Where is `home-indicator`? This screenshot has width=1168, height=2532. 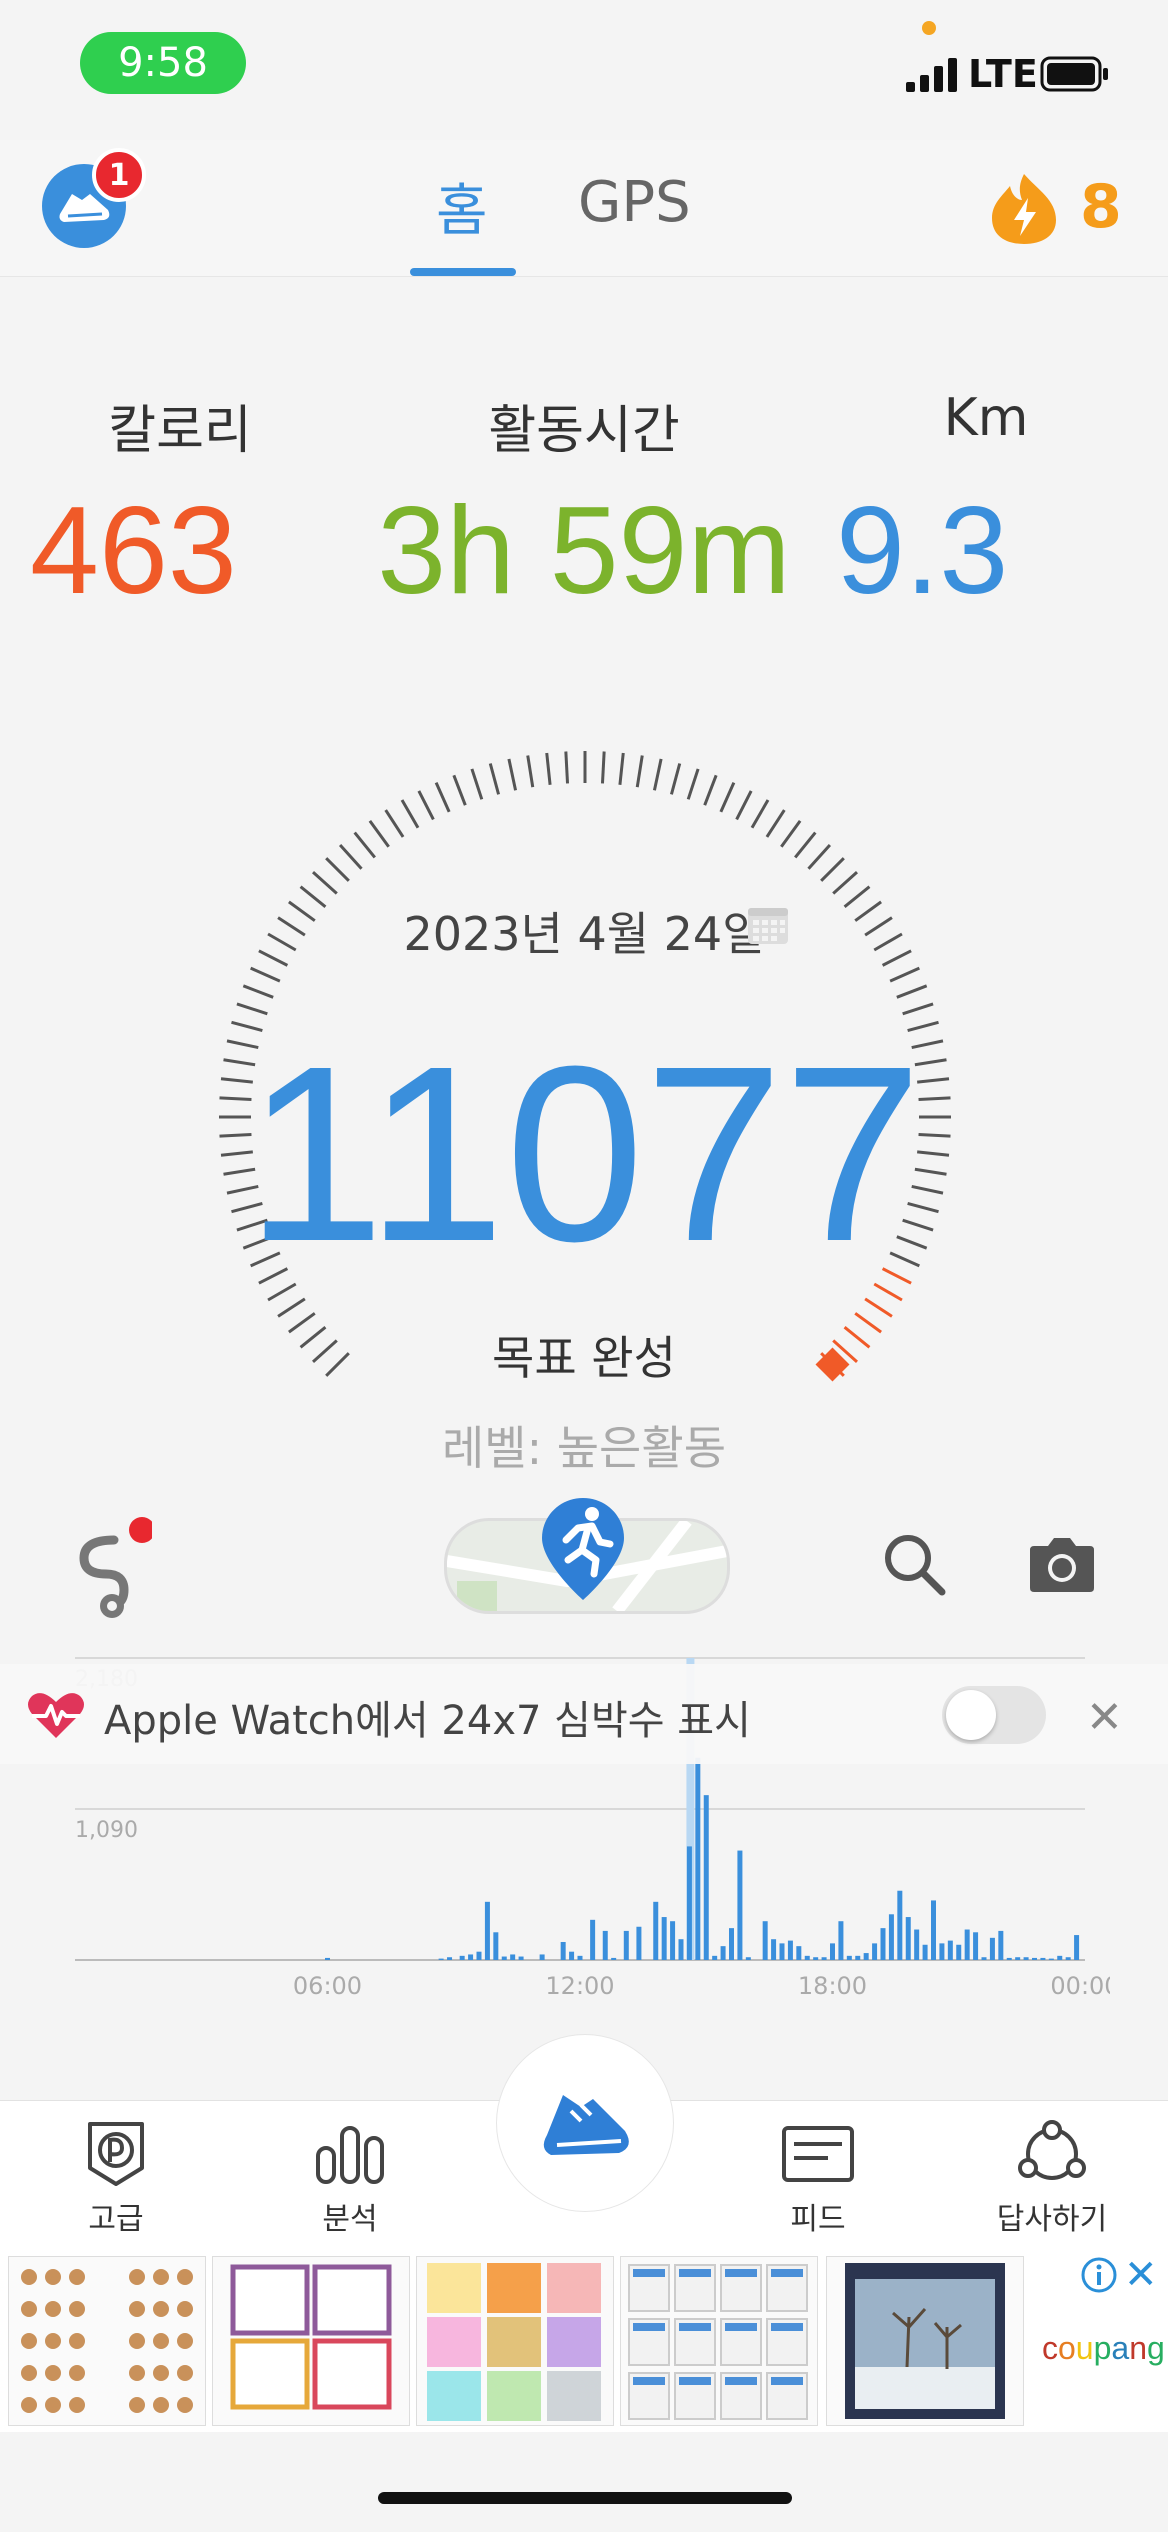
home-indicator is located at coordinates (585, 2498).